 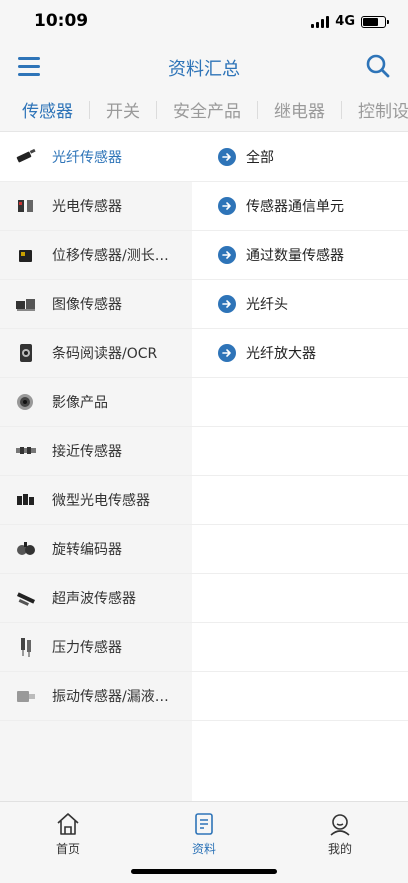 I want to click on category-item-imaging-products: 影像产品, so click(x=96, y=402).